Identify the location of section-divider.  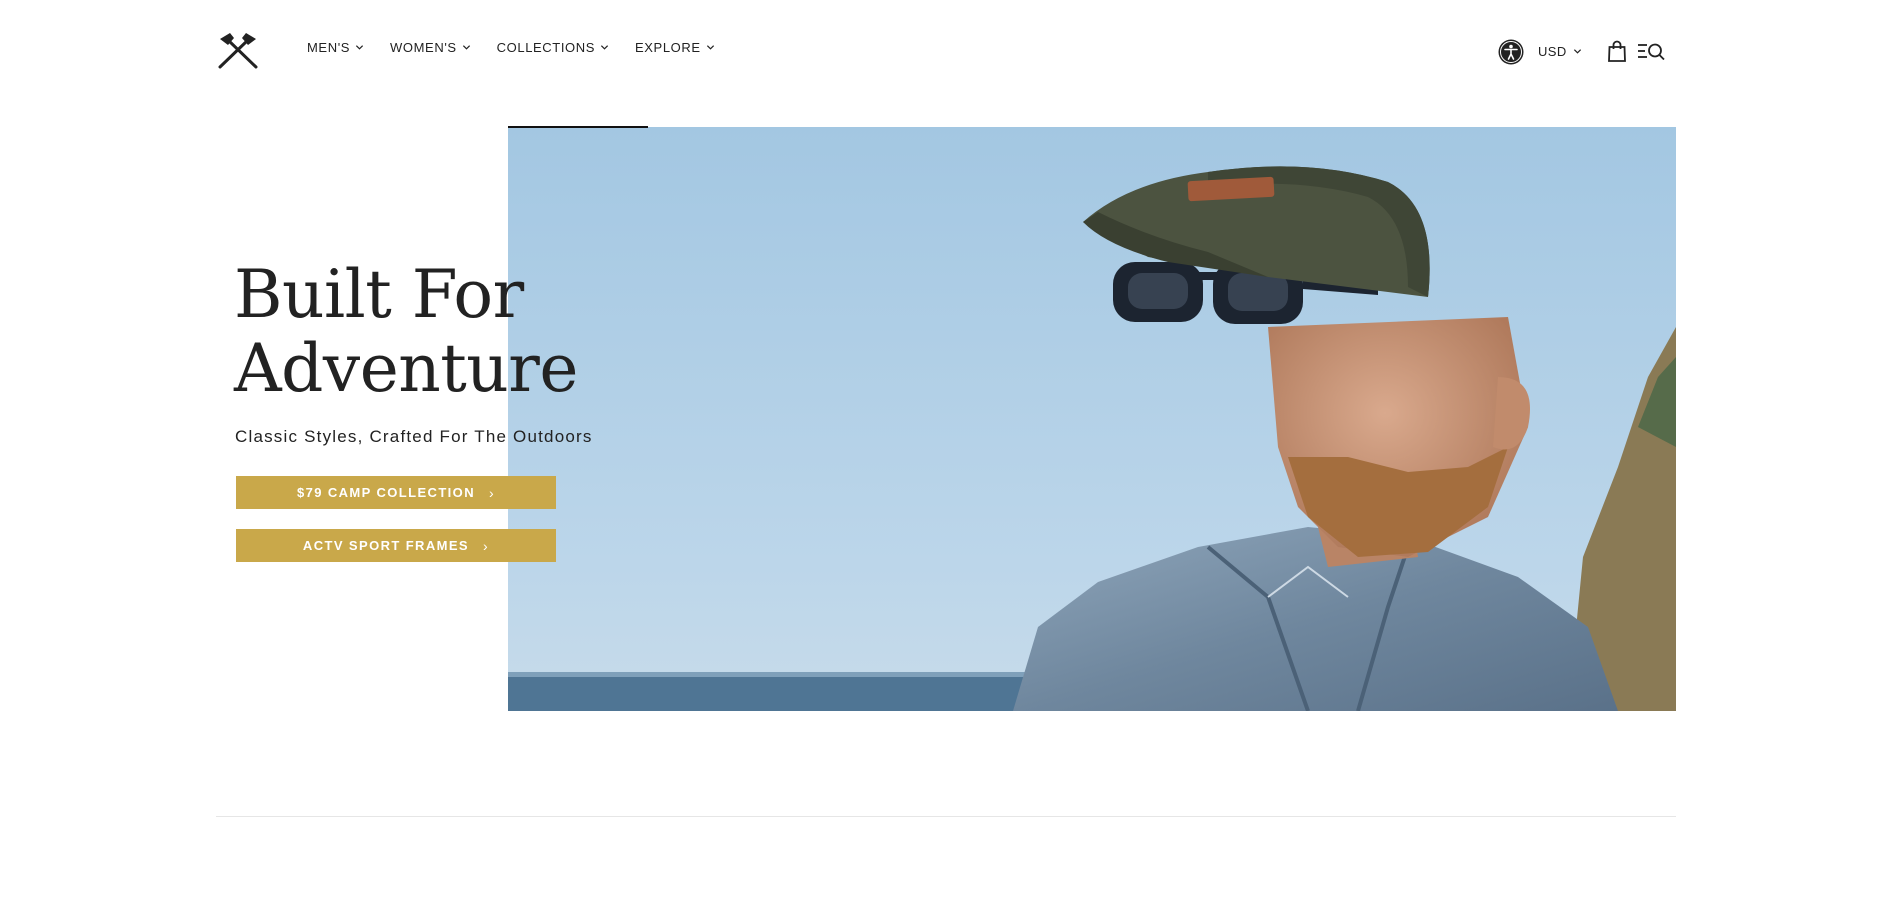
(946, 816).